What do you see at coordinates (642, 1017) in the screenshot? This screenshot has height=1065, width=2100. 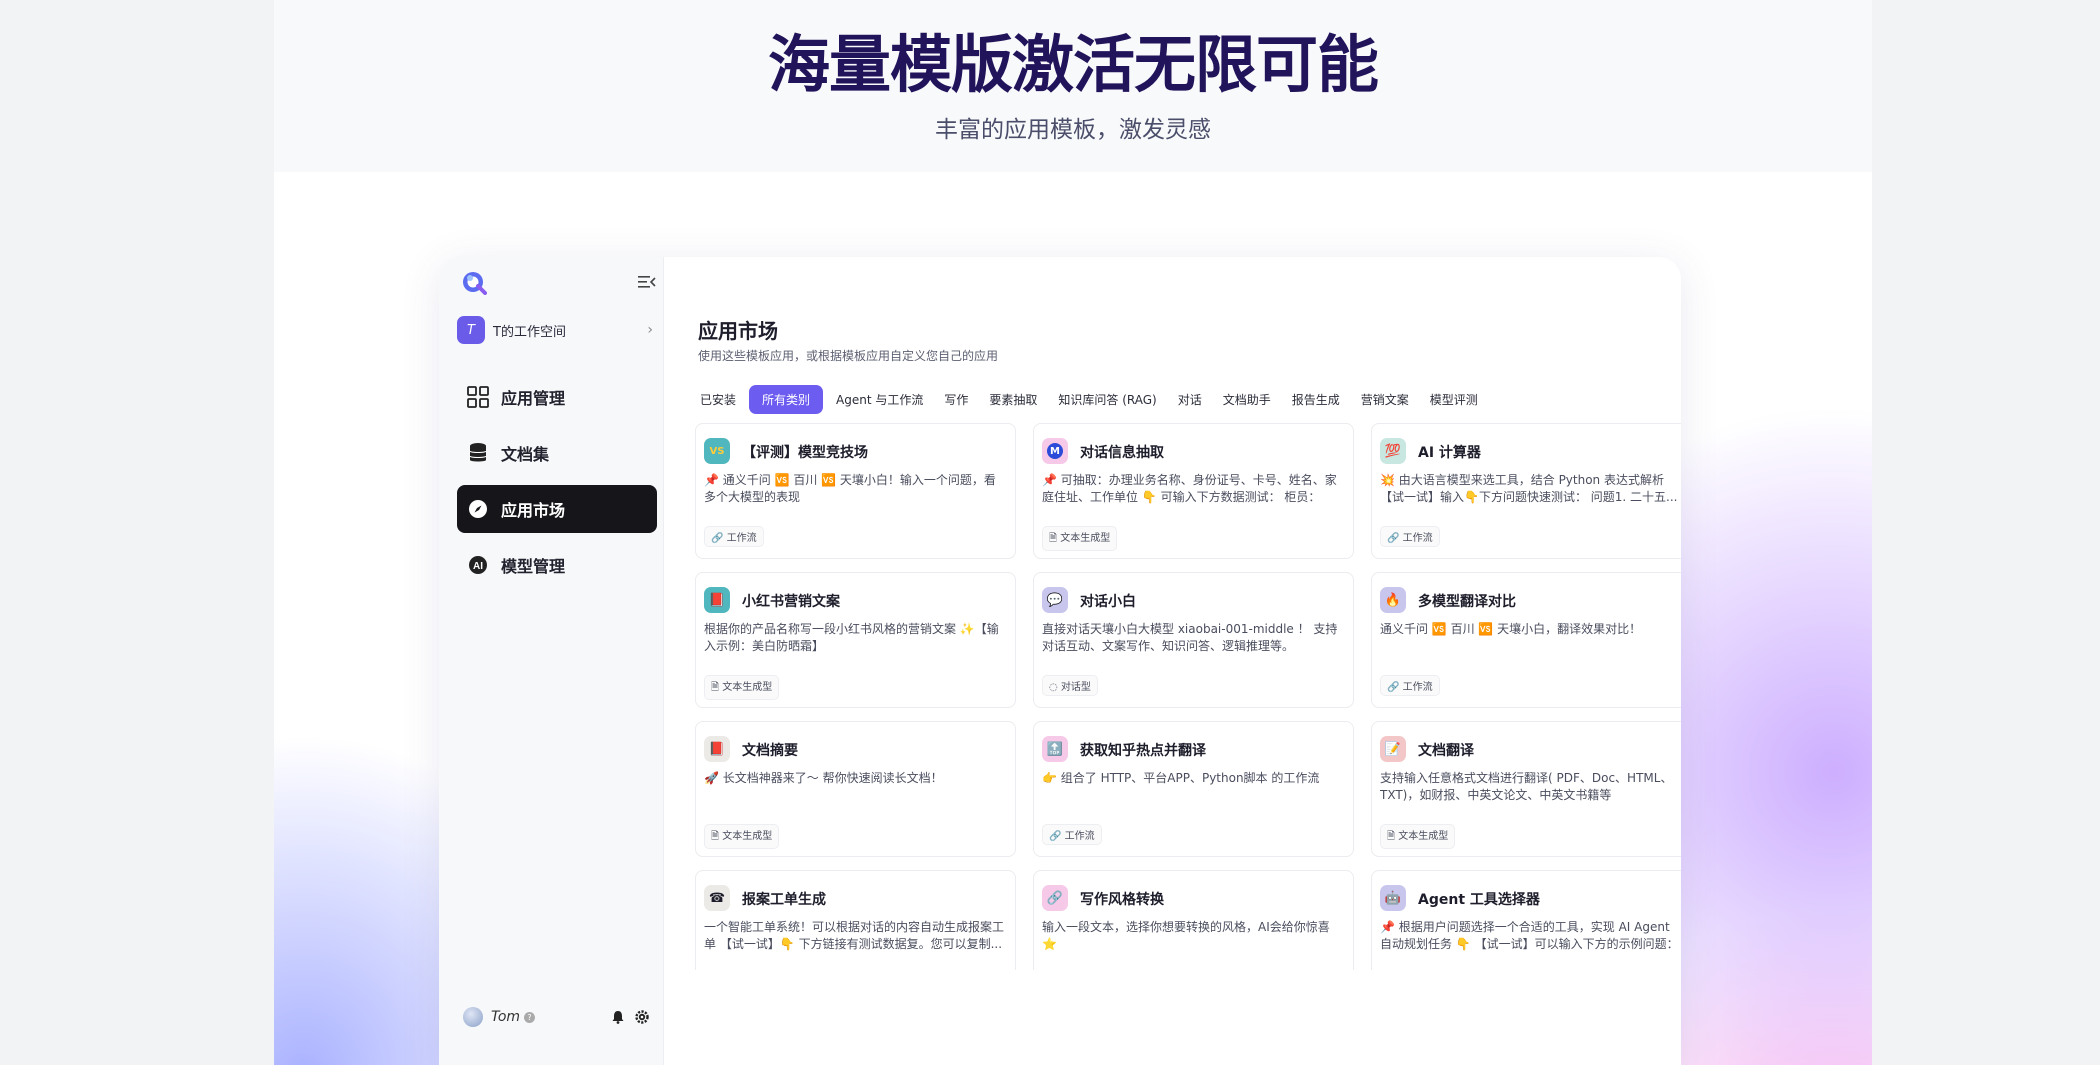 I see `gear-icon` at bounding box center [642, 1017].